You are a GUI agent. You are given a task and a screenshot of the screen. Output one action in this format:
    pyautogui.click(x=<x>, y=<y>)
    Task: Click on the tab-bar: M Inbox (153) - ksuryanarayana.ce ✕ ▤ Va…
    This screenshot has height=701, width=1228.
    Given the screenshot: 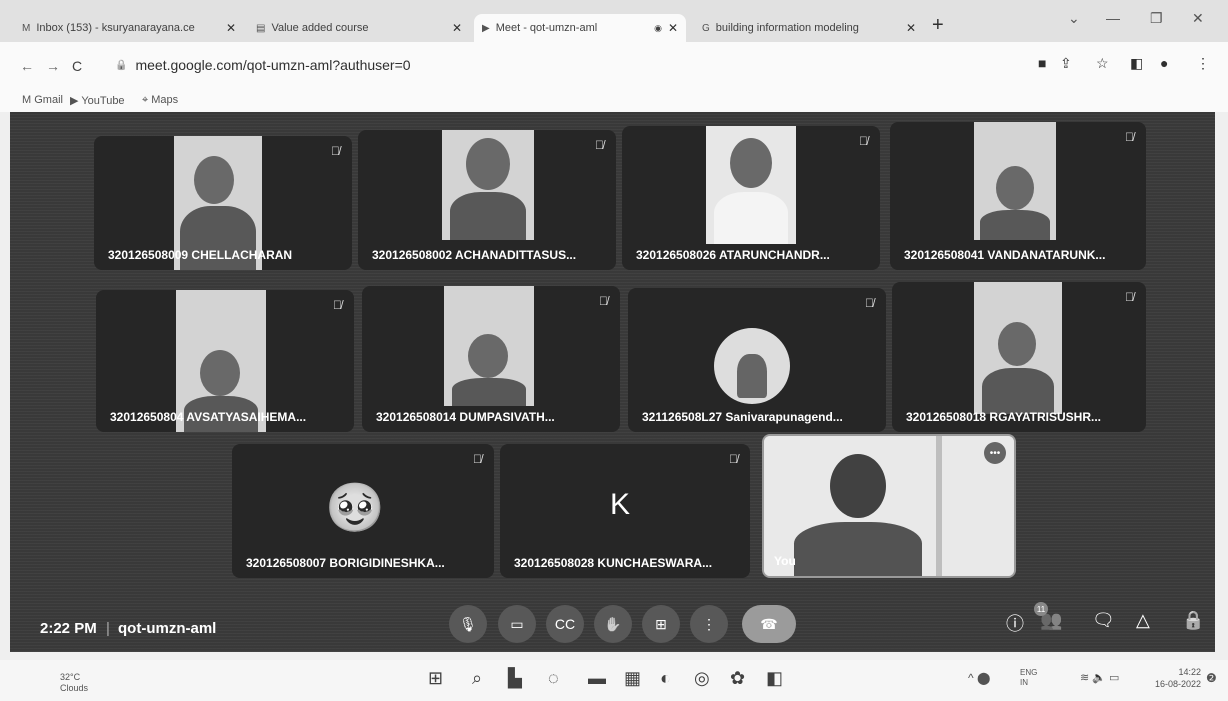 What is the action you would take?
    pyautogui.click(x=614, y=21)
    